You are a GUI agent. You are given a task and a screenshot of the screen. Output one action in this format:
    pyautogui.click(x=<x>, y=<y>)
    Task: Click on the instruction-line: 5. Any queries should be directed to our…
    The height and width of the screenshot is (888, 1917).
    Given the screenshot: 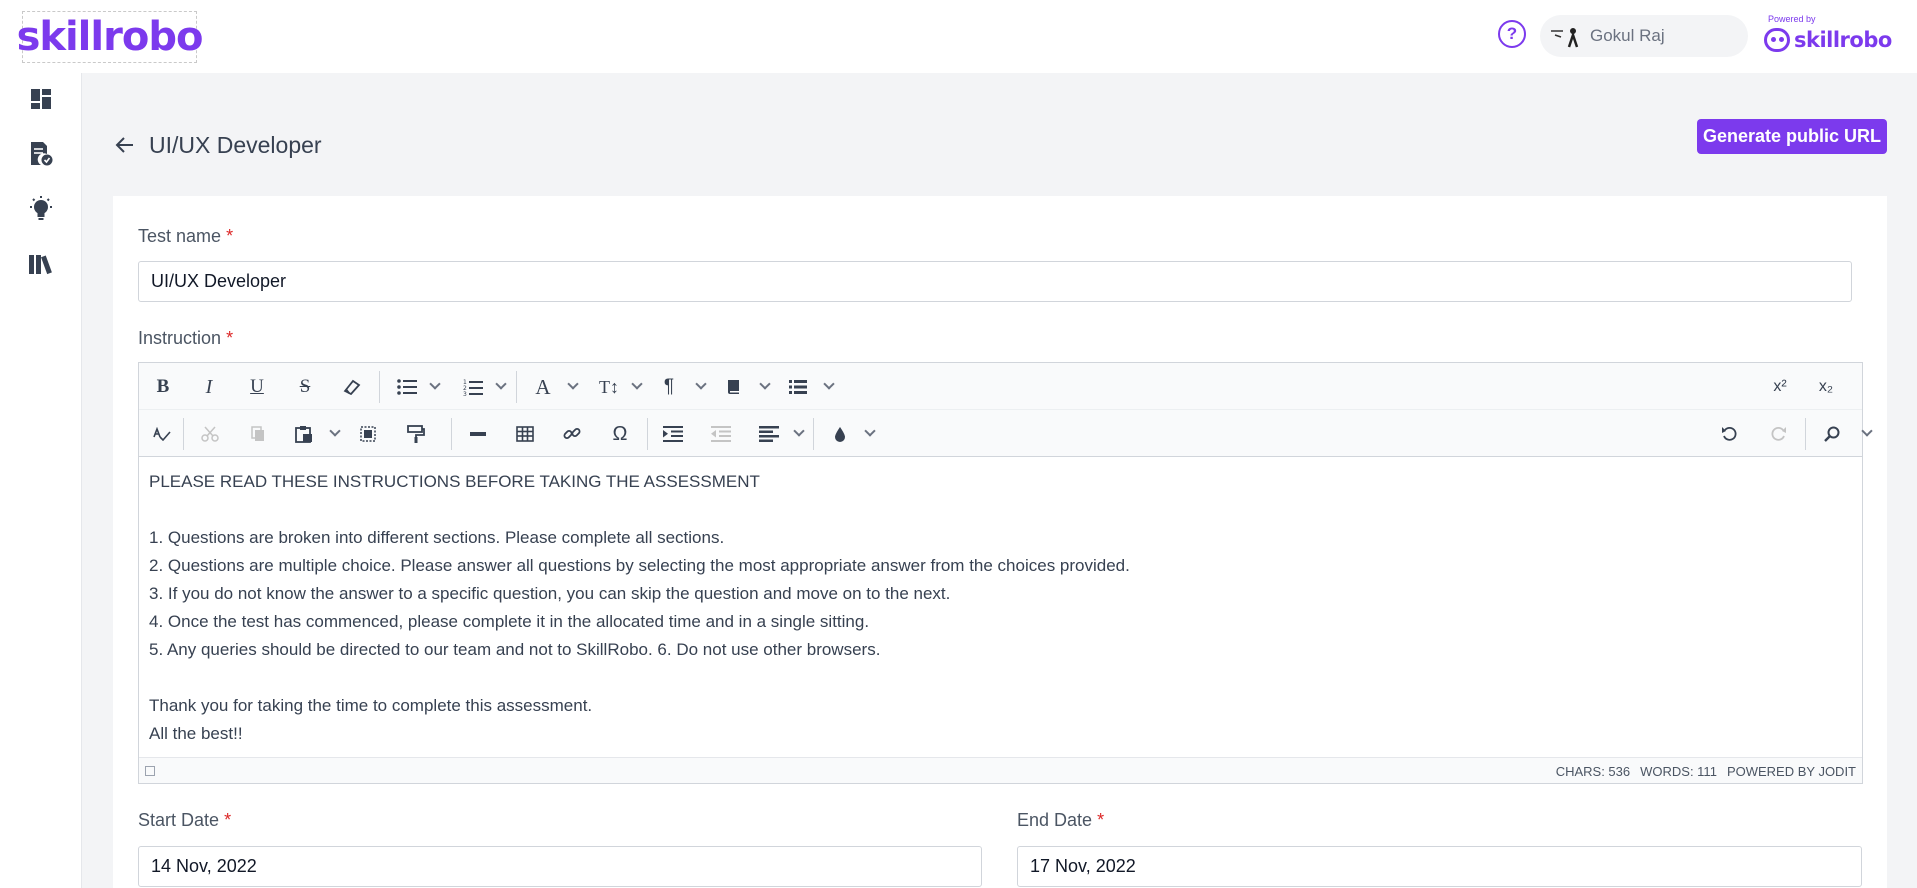 What is the action you would take?
    pyautogui.click(x=515, y=649)
    